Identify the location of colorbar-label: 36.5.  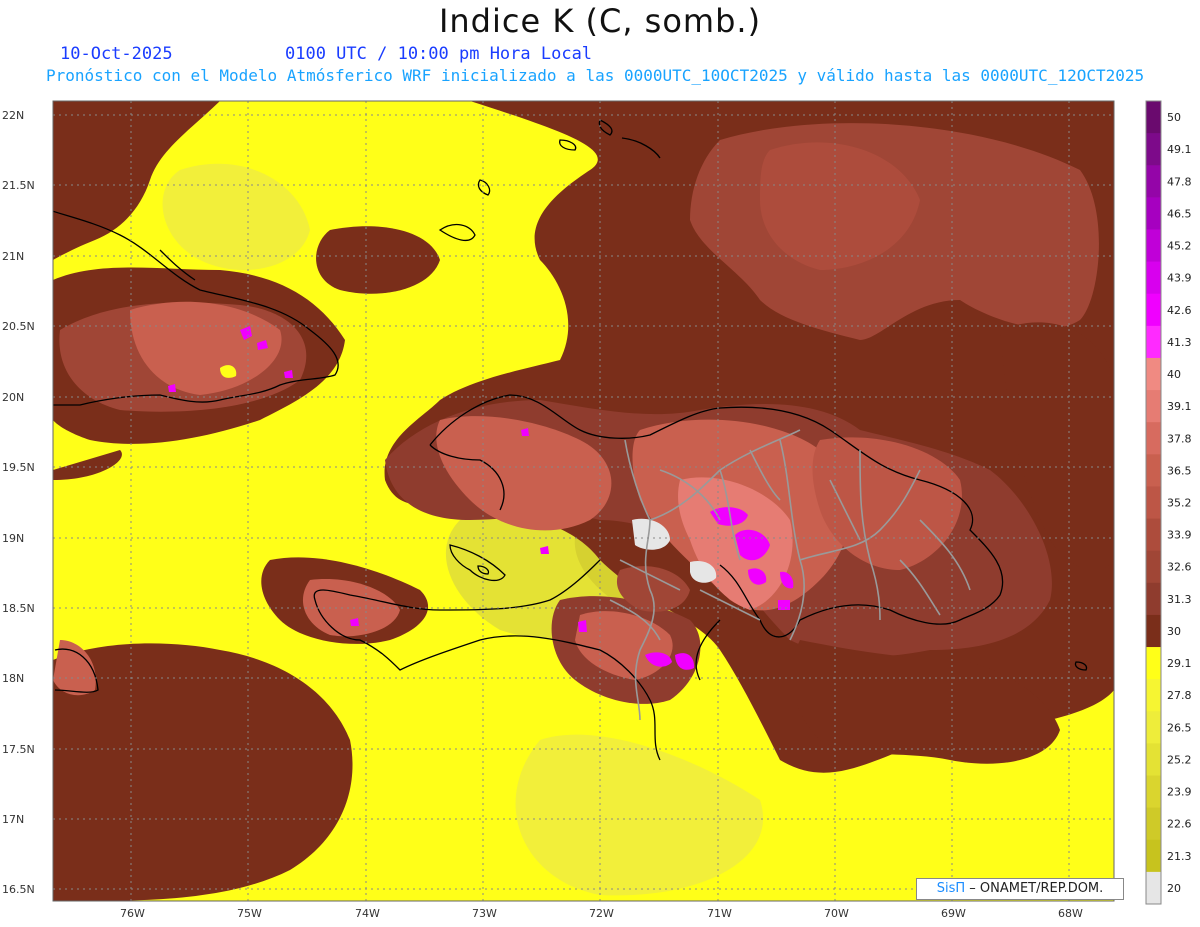
(1179, 470).